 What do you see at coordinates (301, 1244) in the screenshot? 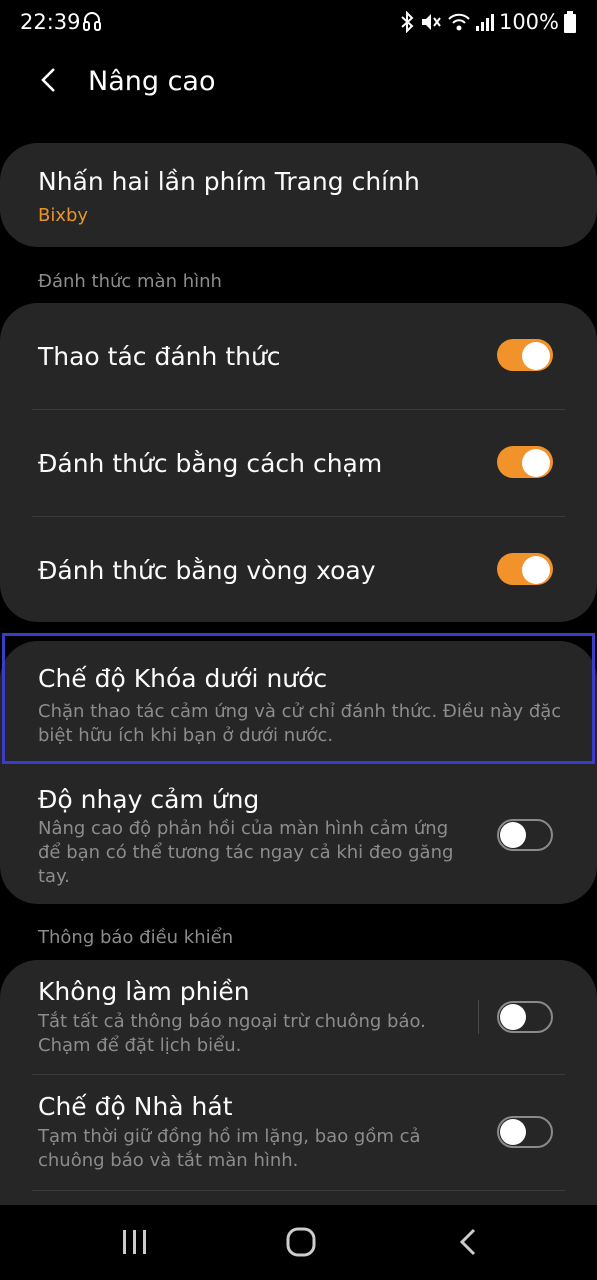
I see `home-icon` at bounding box center [301, 1244].